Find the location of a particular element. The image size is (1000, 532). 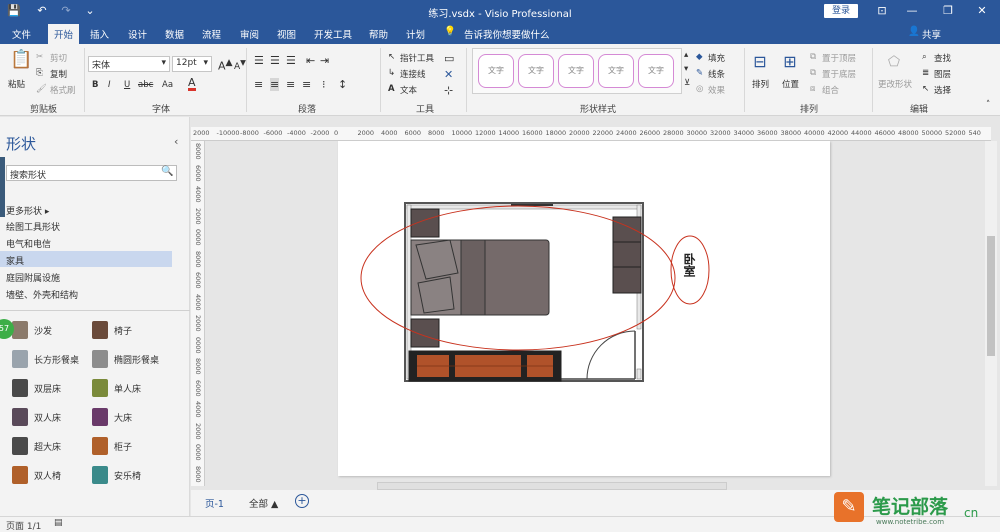

shape-item: 双人椅 is located at coordinates (51, 475).